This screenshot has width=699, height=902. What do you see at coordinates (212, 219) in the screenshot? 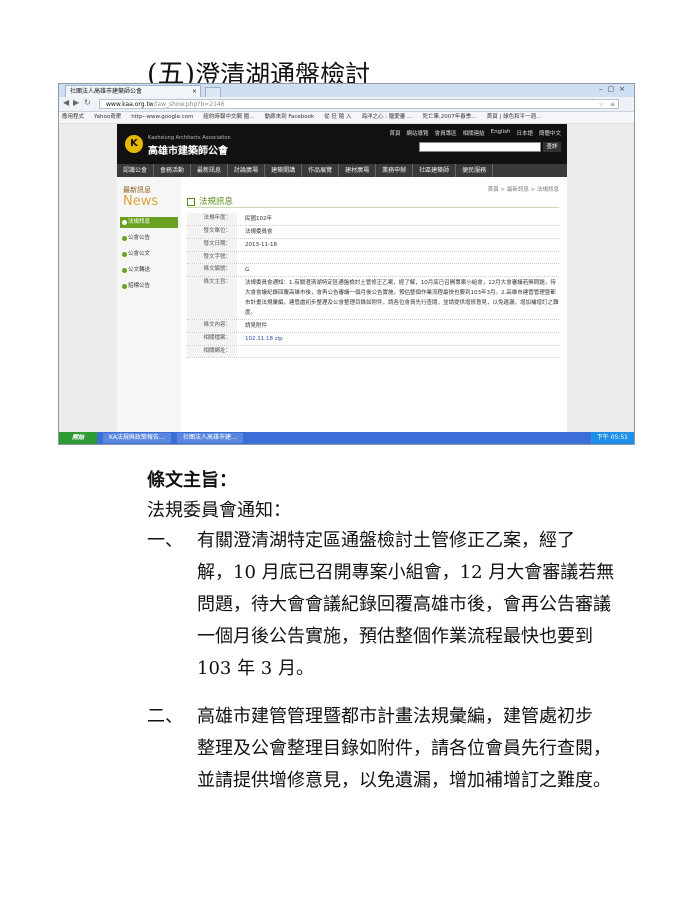
I see `row-label: 法規年度：` at bounding box center [212, 219].